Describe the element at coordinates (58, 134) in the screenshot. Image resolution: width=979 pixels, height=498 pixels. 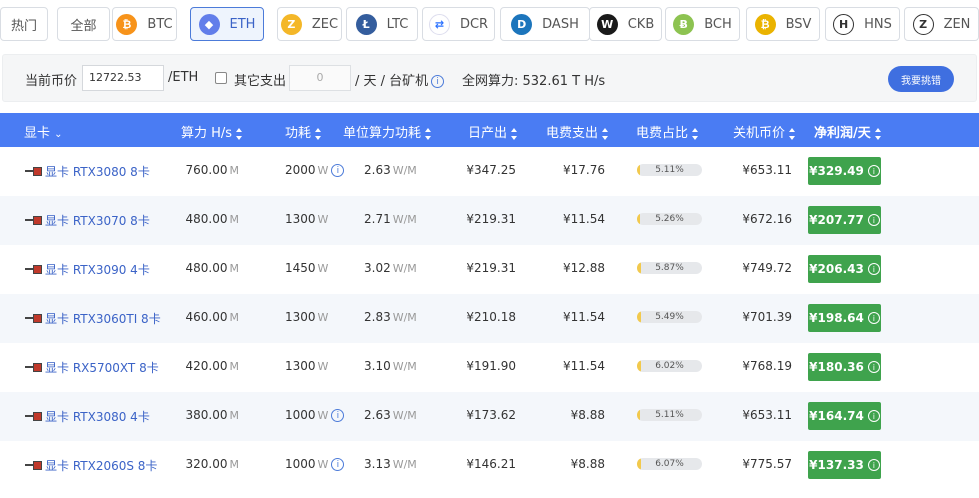
I see `chevron-down-icon: ⌄` at that location.